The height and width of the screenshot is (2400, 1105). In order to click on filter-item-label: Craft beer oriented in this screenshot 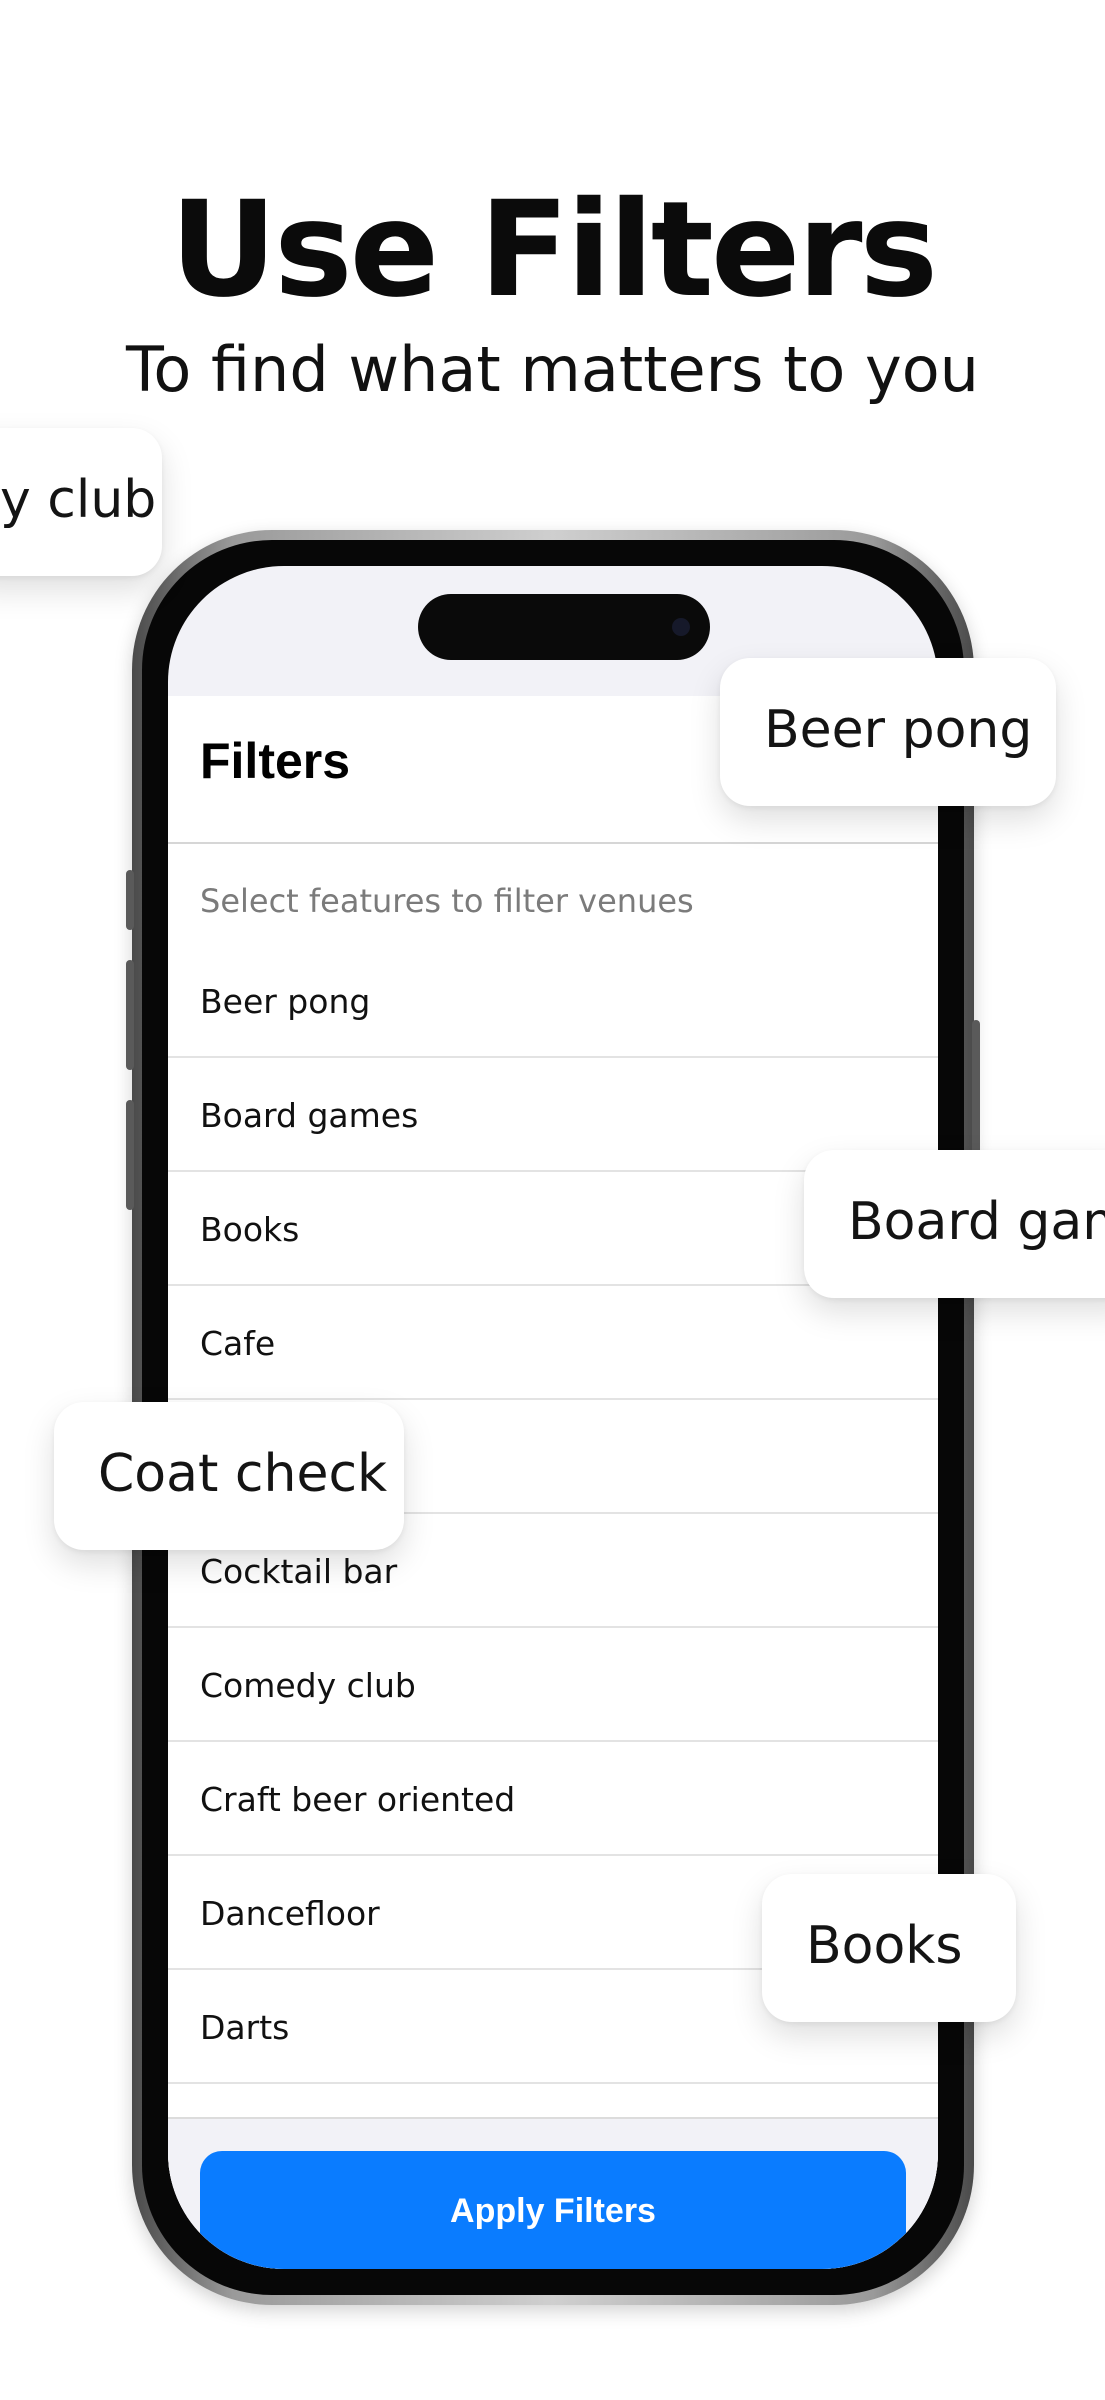, I will do `click(358, 1799)`.